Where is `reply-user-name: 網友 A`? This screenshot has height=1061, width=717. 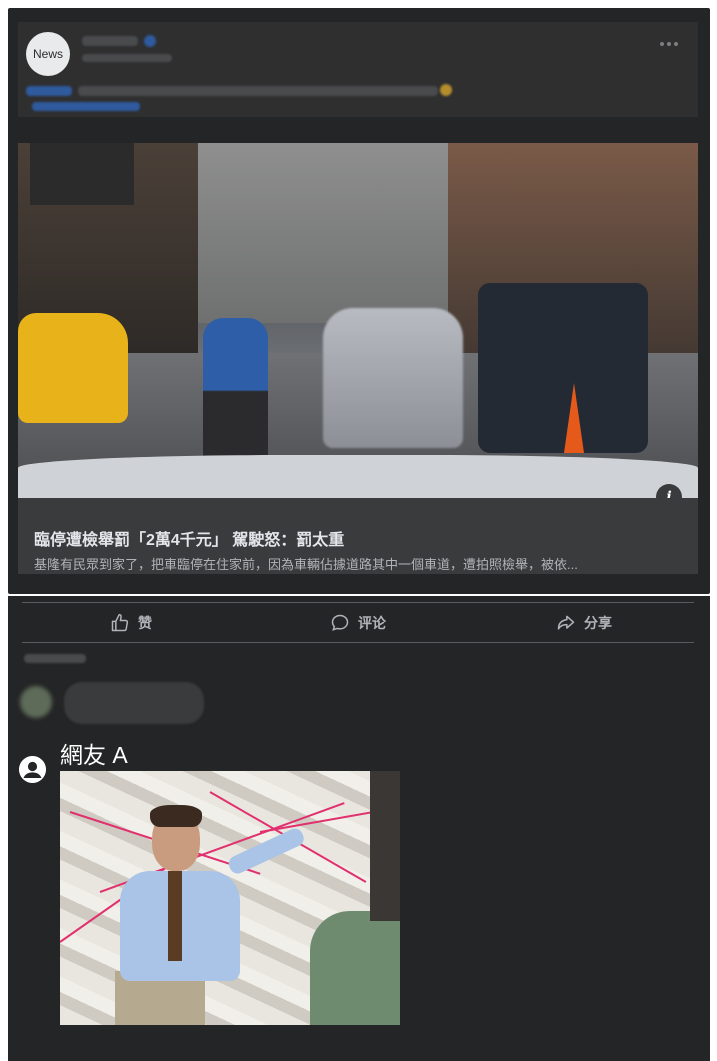
reply-user-name: 網友 A is located at coordinates (94, 755).